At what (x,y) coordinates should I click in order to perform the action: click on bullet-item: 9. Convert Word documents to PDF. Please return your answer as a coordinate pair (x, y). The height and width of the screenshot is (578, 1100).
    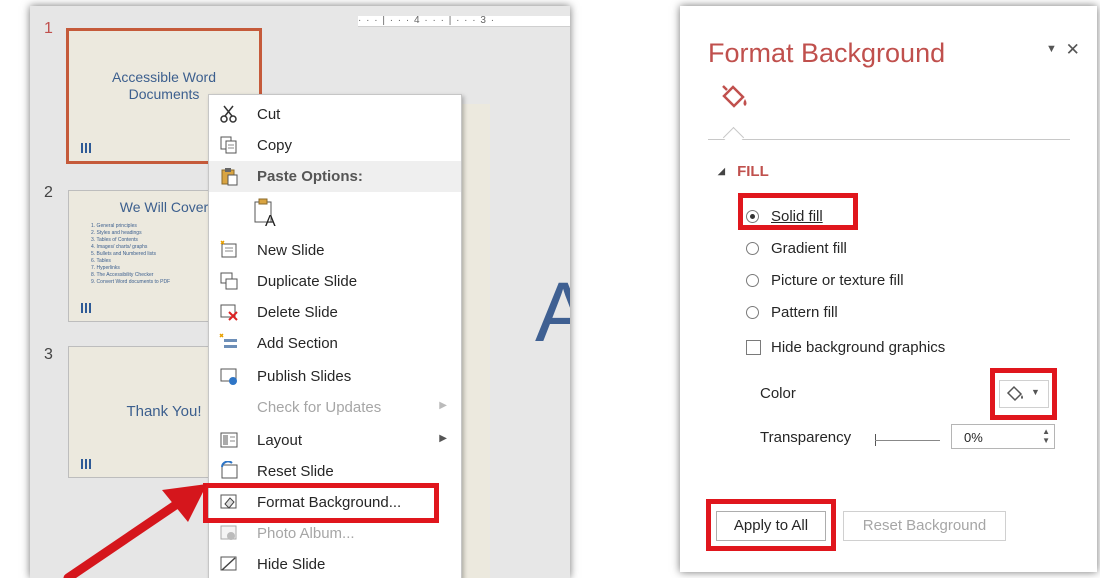
    Looking at the image, I should click on (131, 282).